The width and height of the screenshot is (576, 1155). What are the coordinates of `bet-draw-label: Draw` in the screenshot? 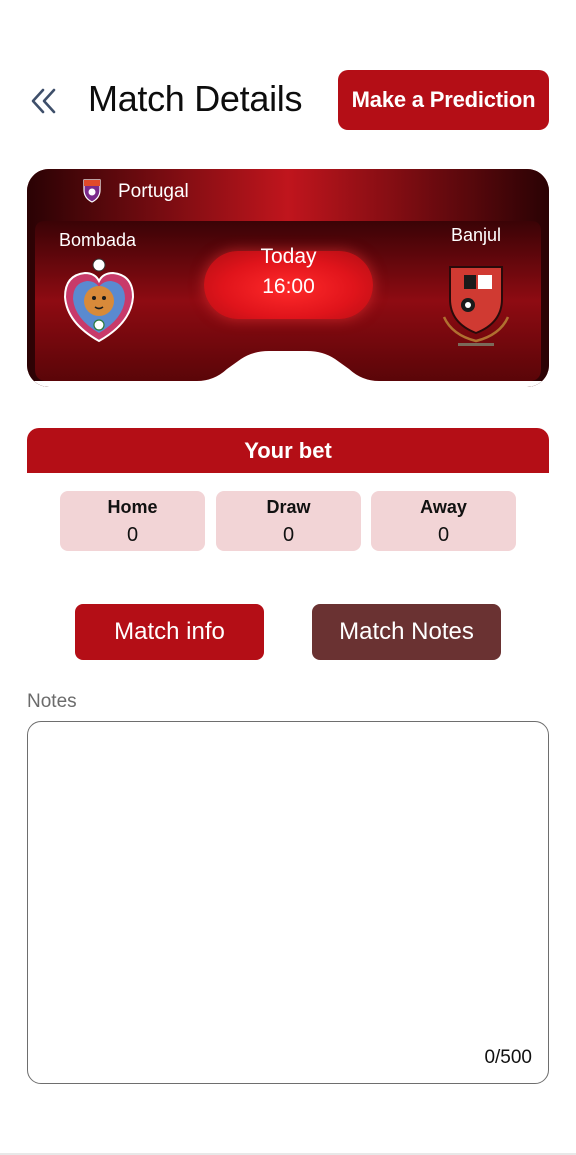 It's located at (288, 507).